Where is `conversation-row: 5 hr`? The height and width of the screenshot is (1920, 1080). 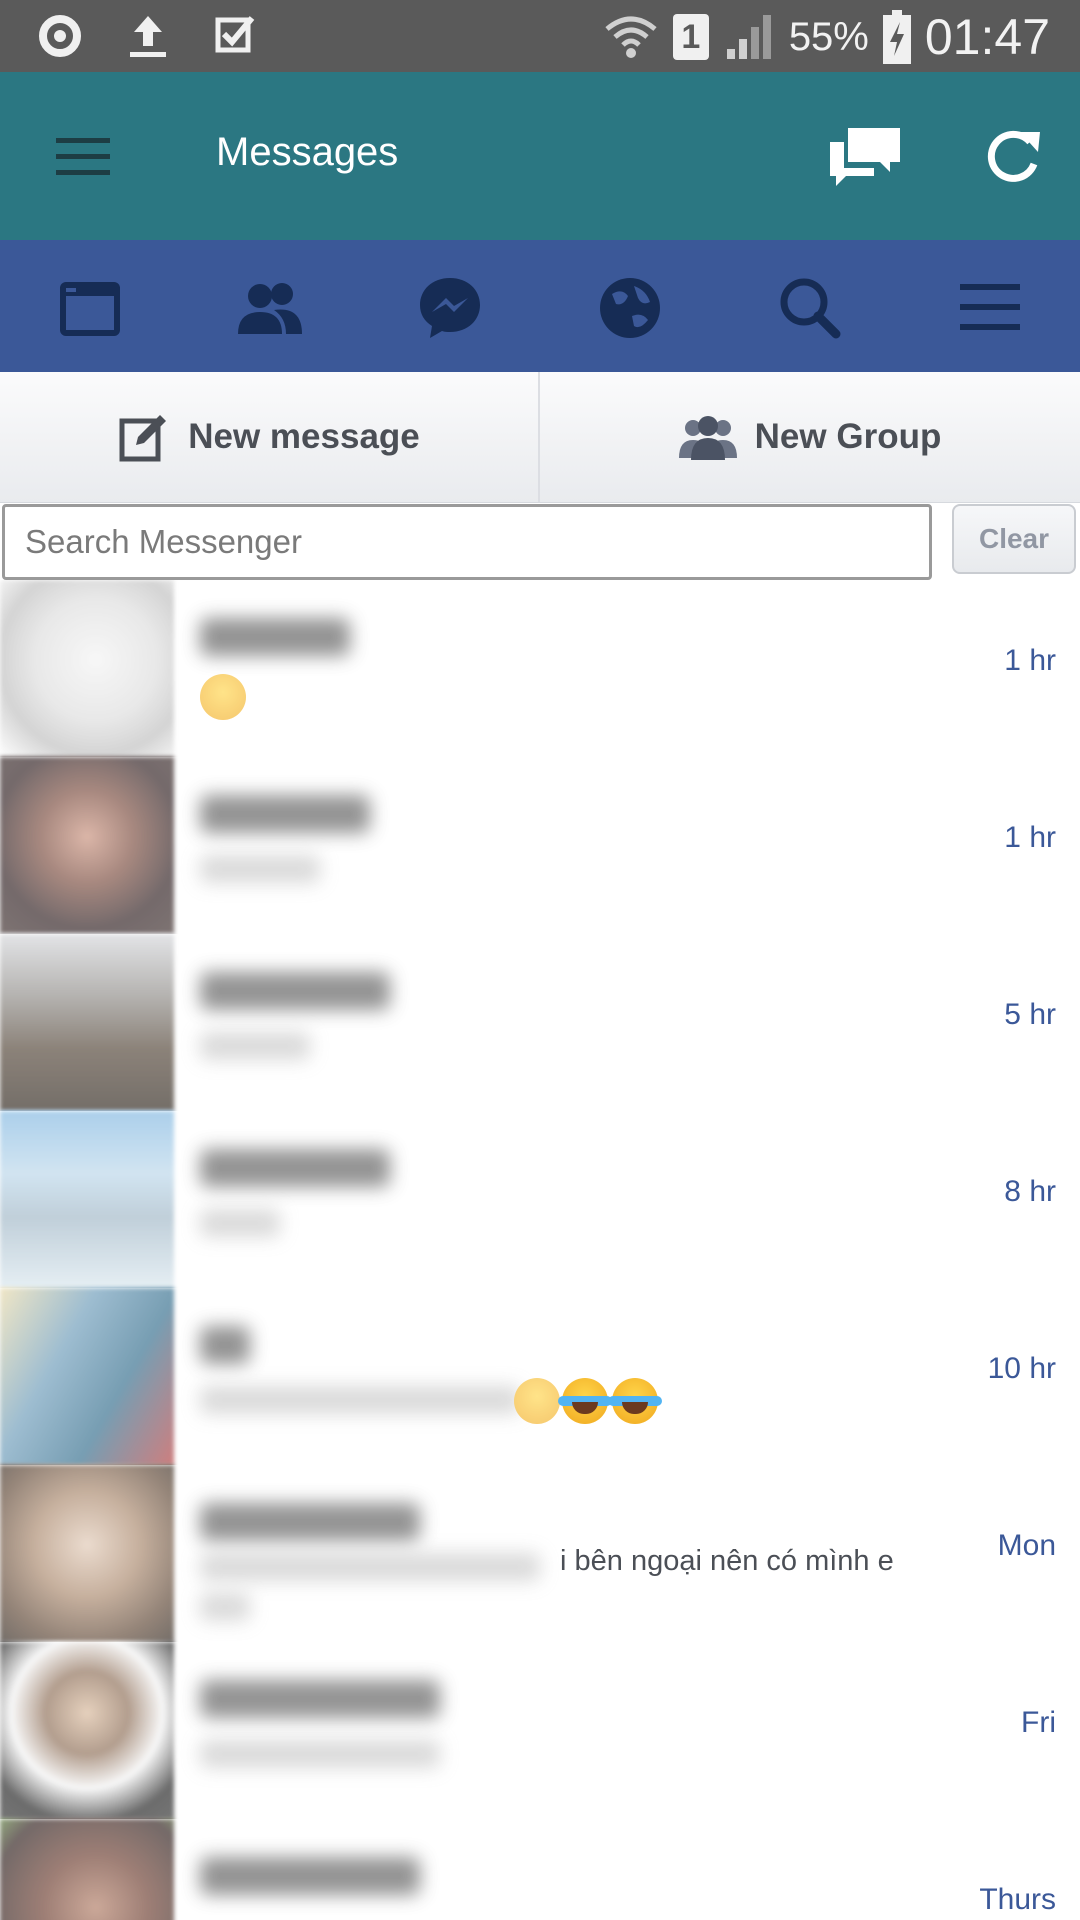
conversation-row: 5 hr is located at coordinates (540, 1024).